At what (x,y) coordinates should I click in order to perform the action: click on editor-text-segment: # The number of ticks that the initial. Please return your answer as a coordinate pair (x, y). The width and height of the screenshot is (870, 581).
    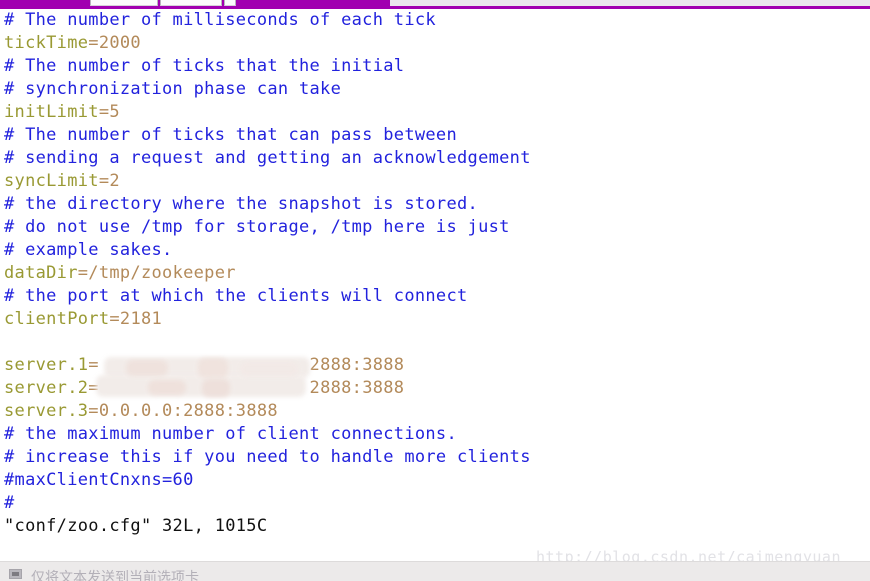
    Looking at the image, I should click on (204, 66).